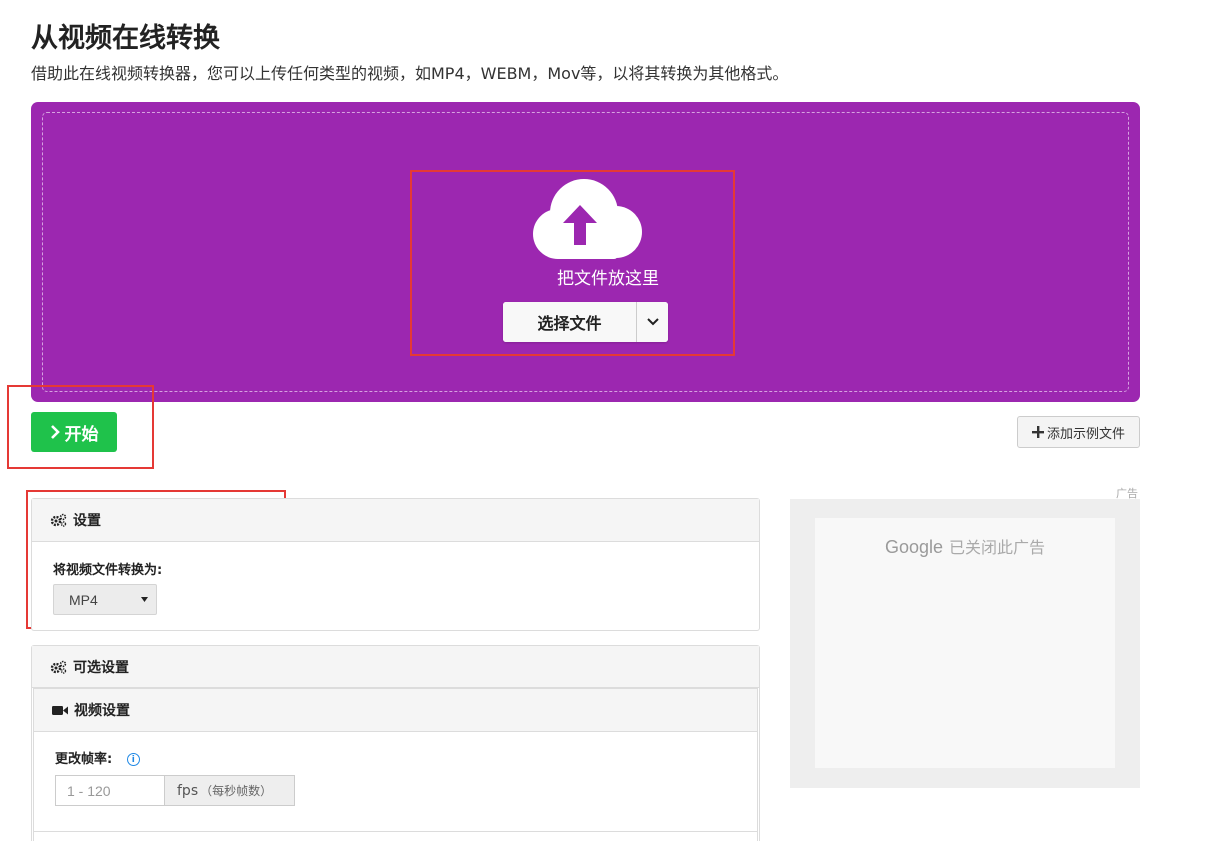 The image size is (1216, 841). What do you see at coordinates (395, 831) in the screenshot?
I see `section-divider` at bounding box center [395, 831].